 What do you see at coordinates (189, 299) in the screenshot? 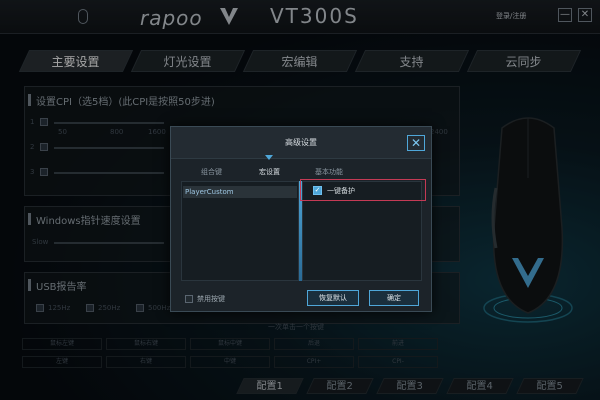
I see `disable-key-checkbox` at bounding box center [189, 299].